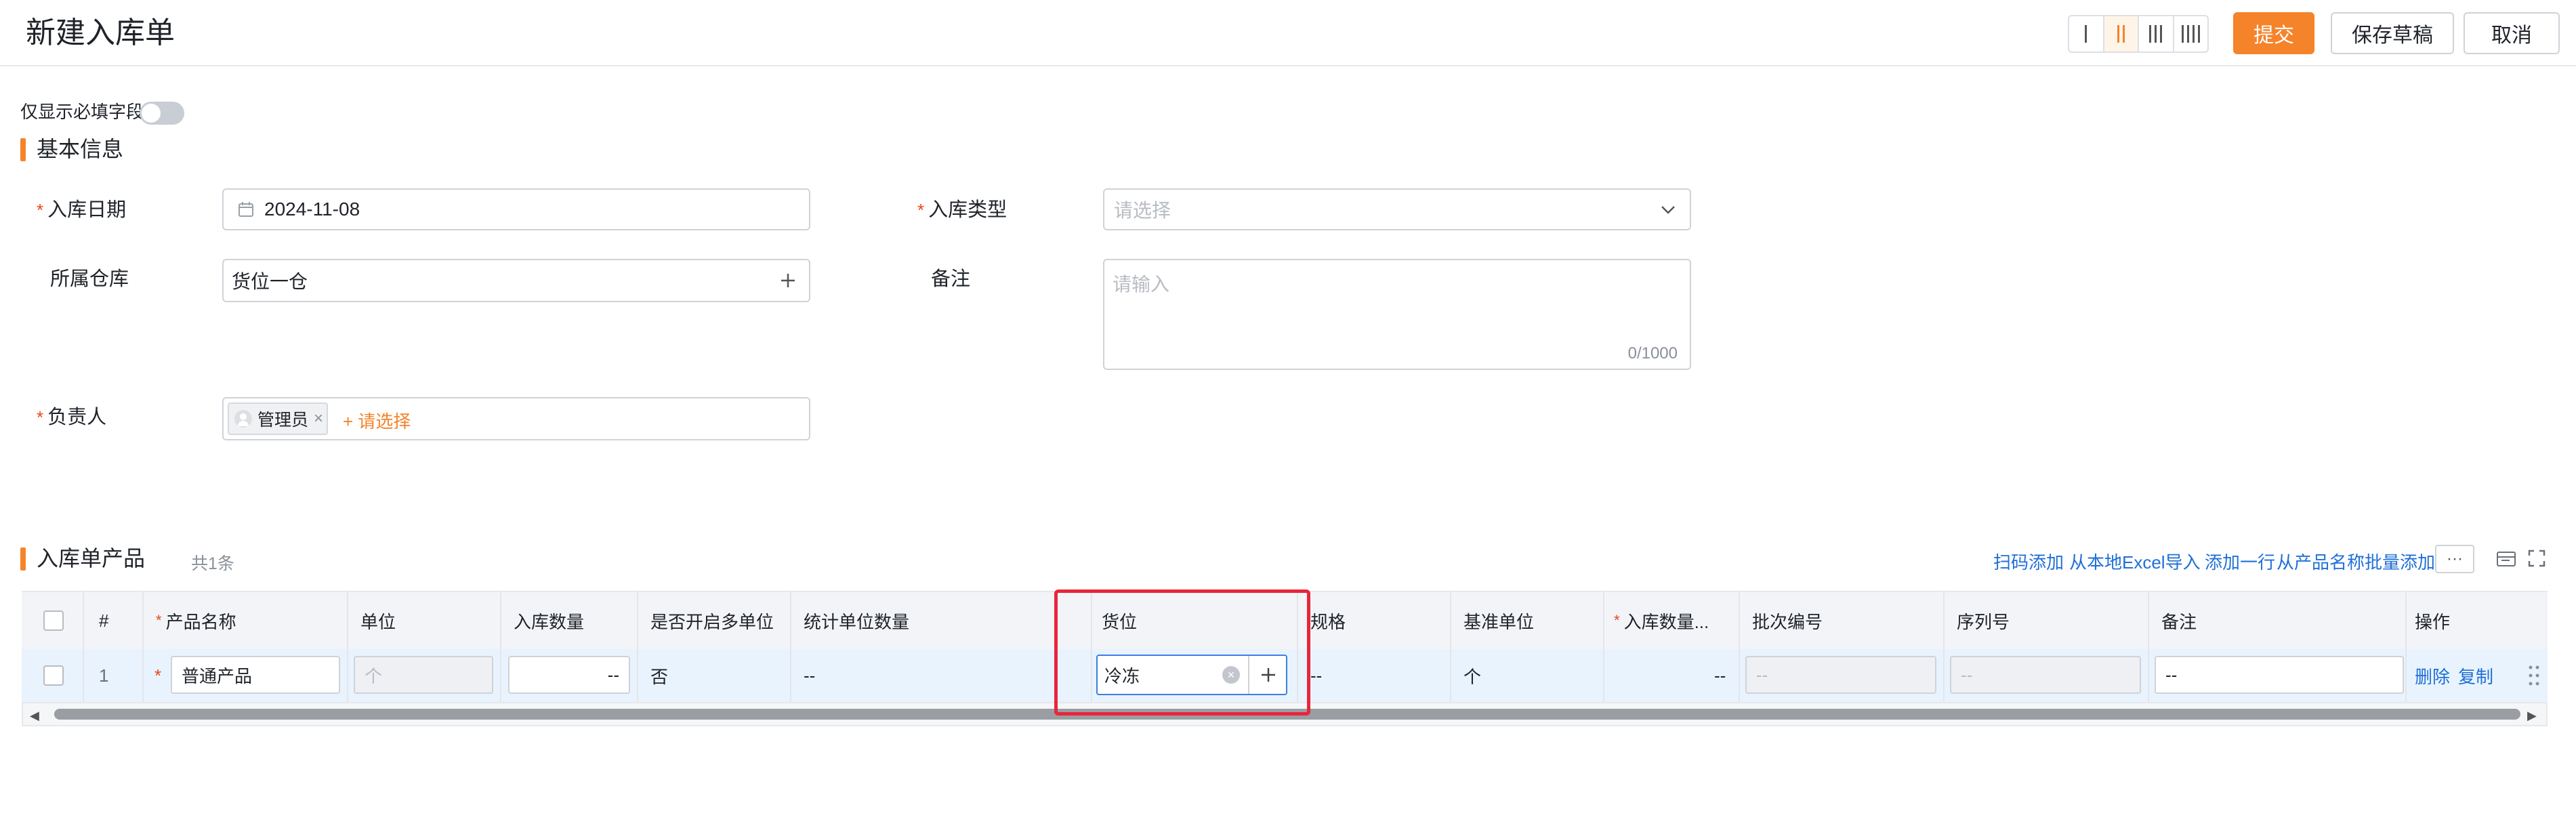 This screenshot has width=2576, height=828. What do you see at coordinates (255, 675) in the screenshot?
I see `product-name-input: 普通产品` at bounding box center [255, 675].